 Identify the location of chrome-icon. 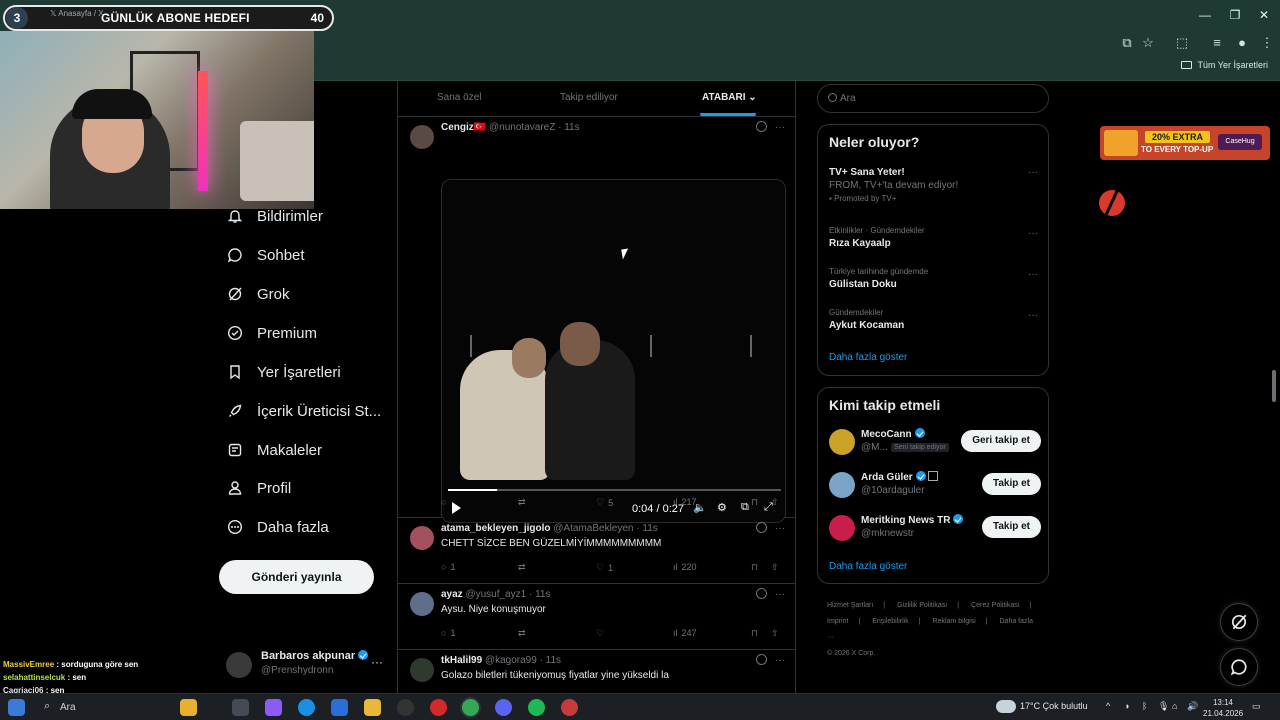
(470, 707).